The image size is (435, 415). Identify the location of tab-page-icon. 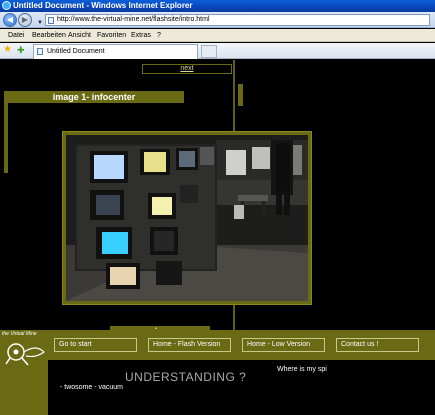
(40, 51).